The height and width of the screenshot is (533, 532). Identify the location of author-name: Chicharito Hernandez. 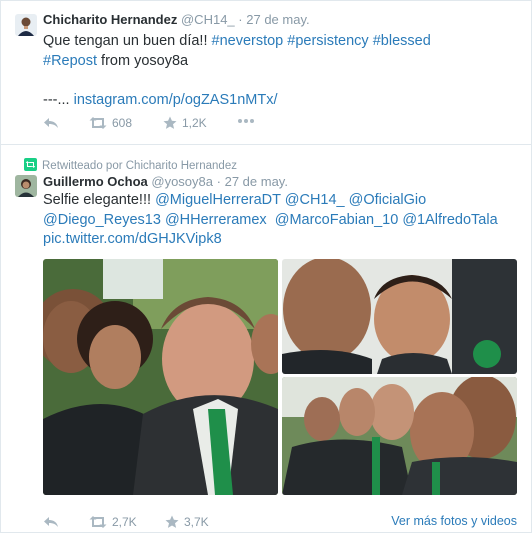
(110, 19).